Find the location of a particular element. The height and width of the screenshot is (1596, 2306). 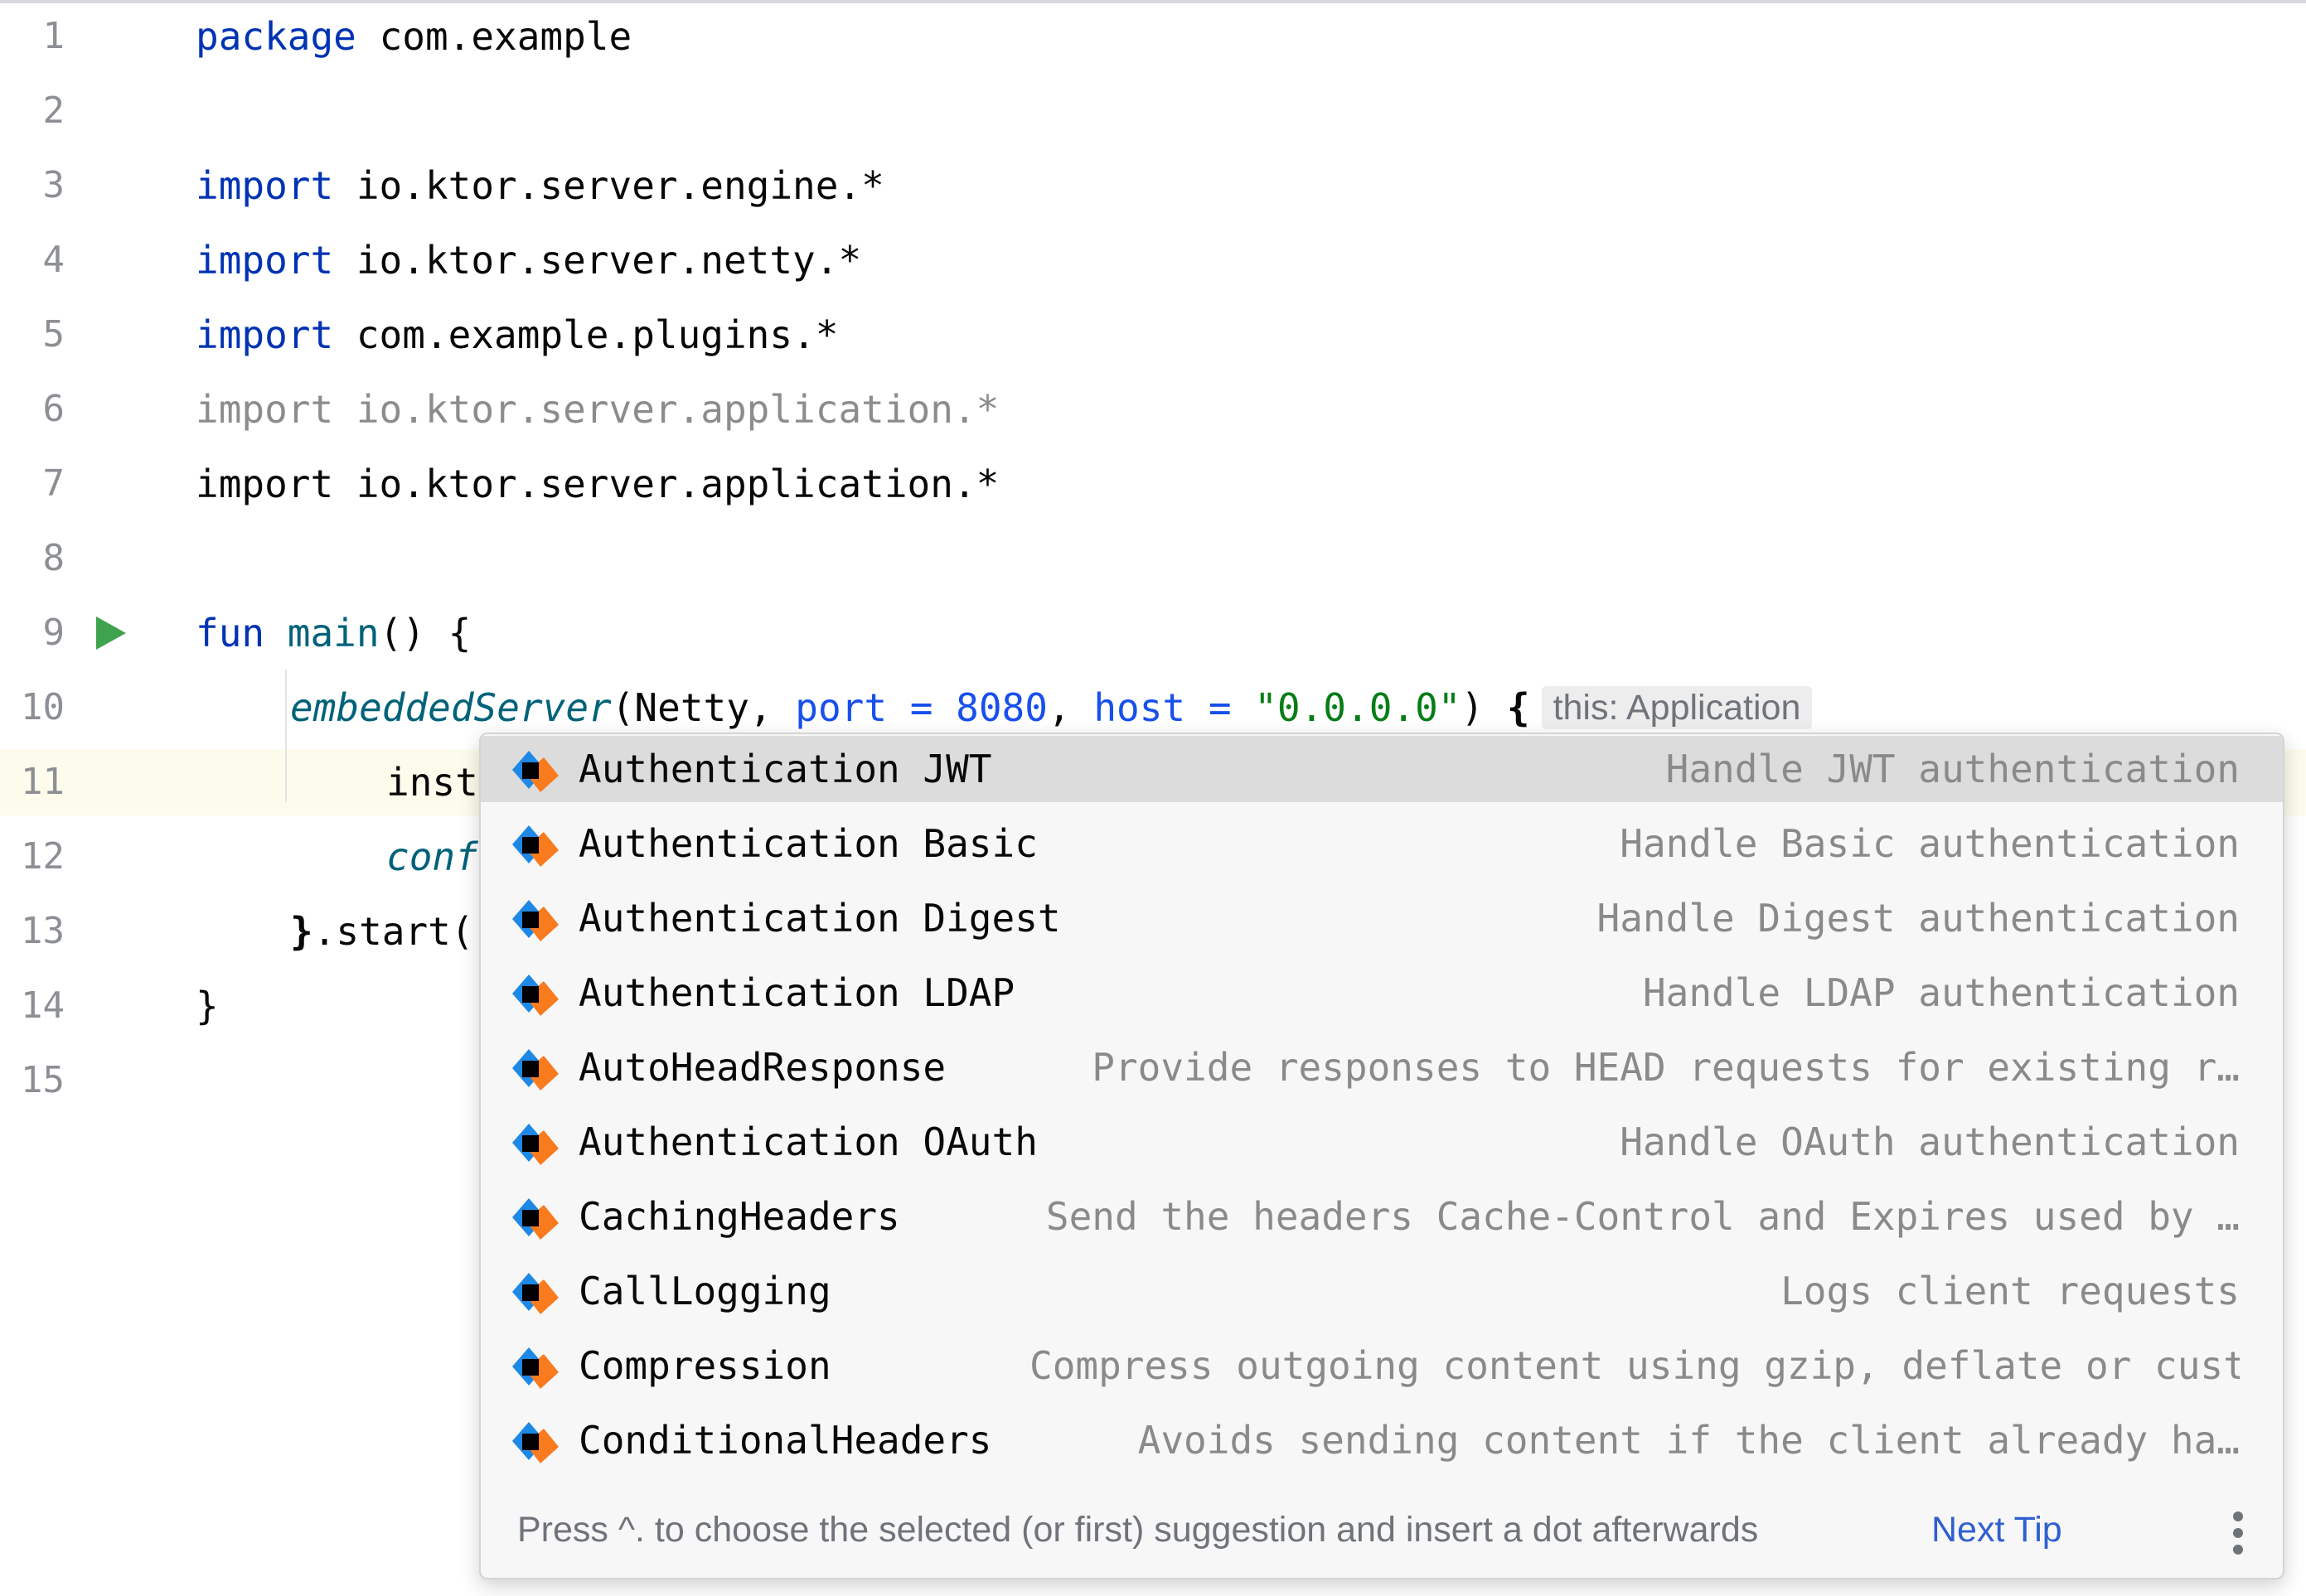

code-text: conf is located at coordinates (432, 857).